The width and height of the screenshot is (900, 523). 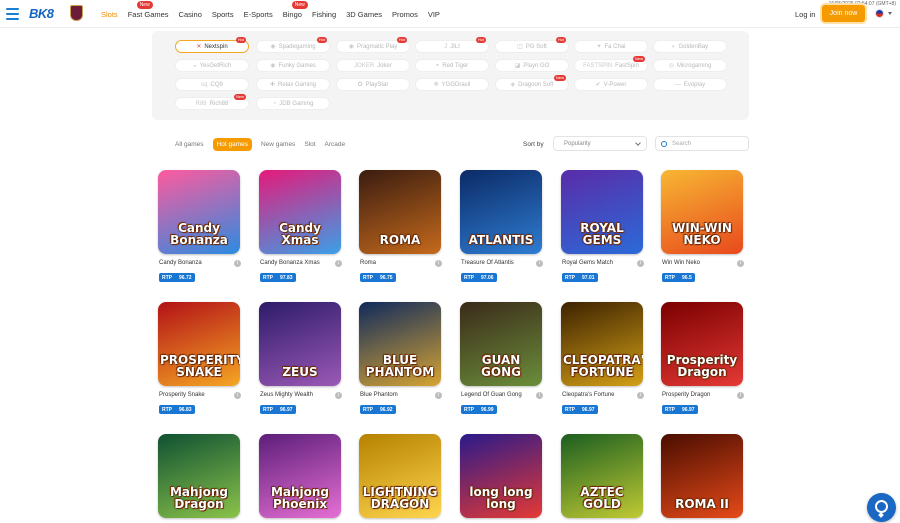 I want to click on tab-arcade: Arcade, so click(x=335, y=144).